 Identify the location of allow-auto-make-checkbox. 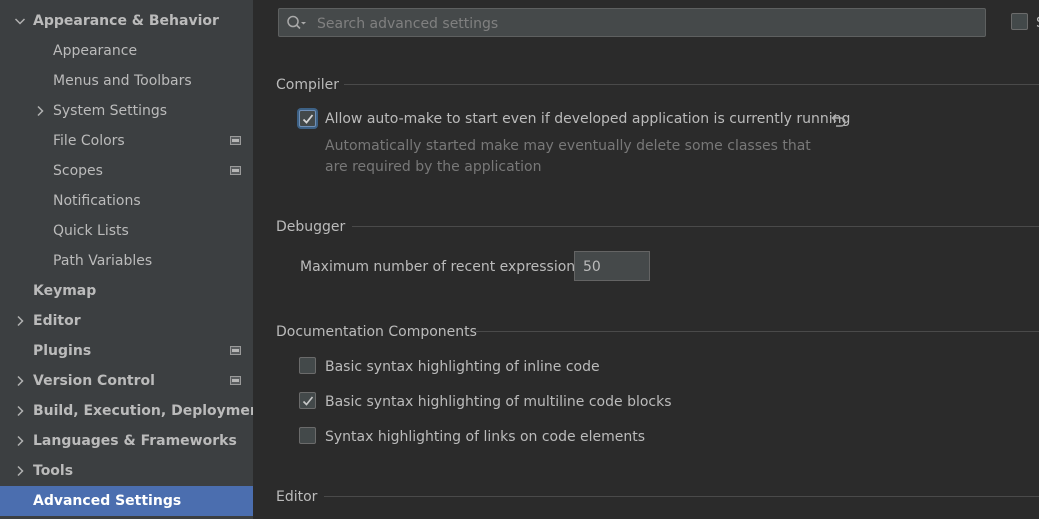
(307, 118).